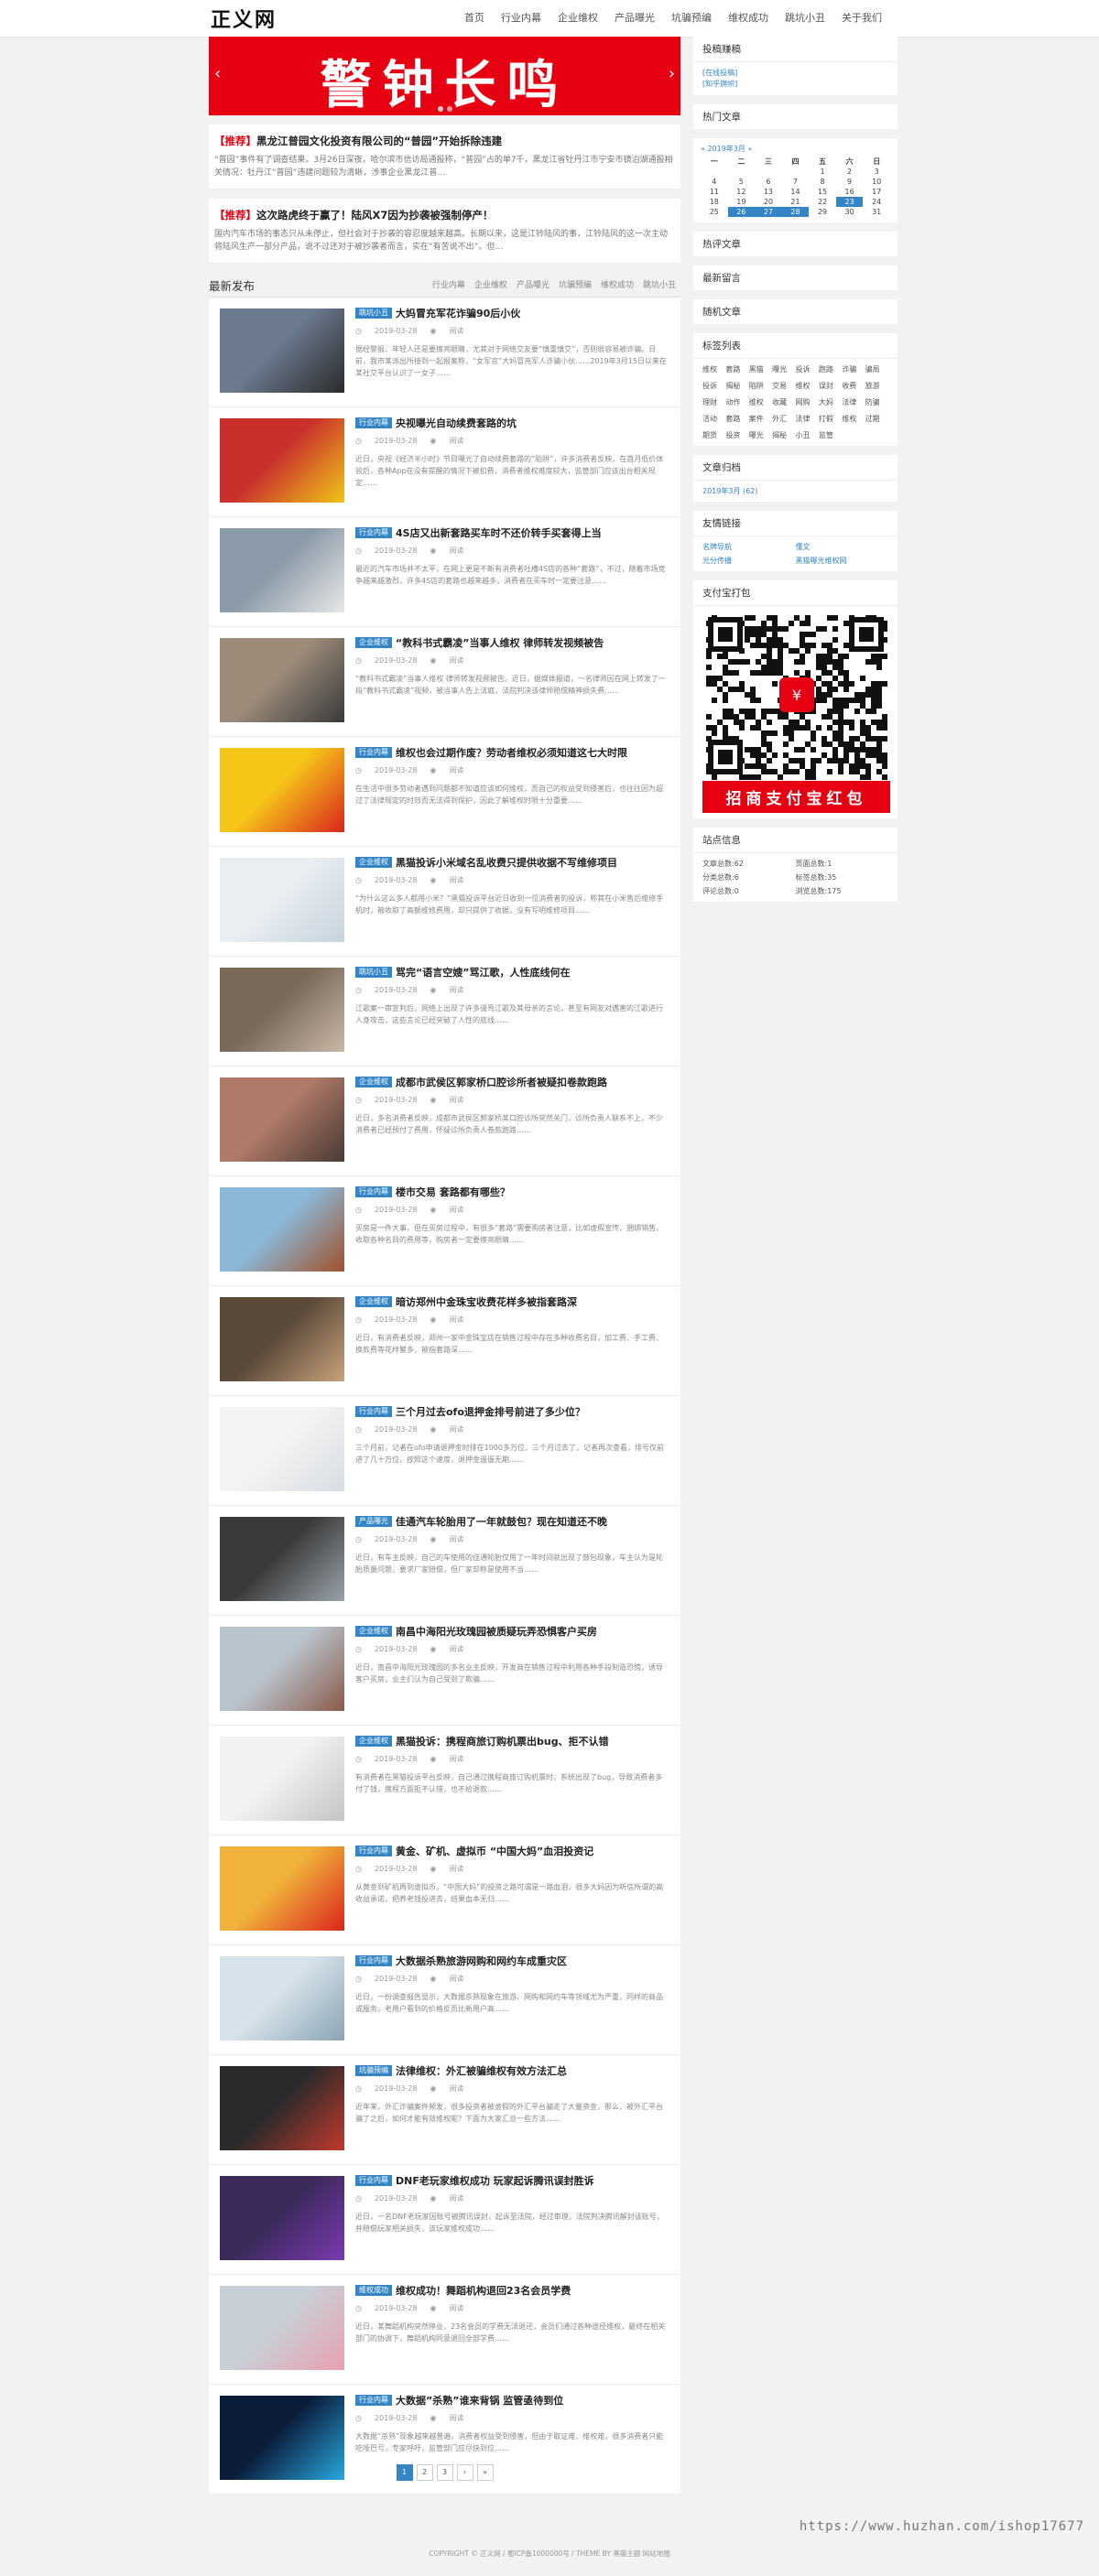  Describe the element at coordinates (449, 284) in the screenshot. I see `tab-category: 行业内幕` at that location.